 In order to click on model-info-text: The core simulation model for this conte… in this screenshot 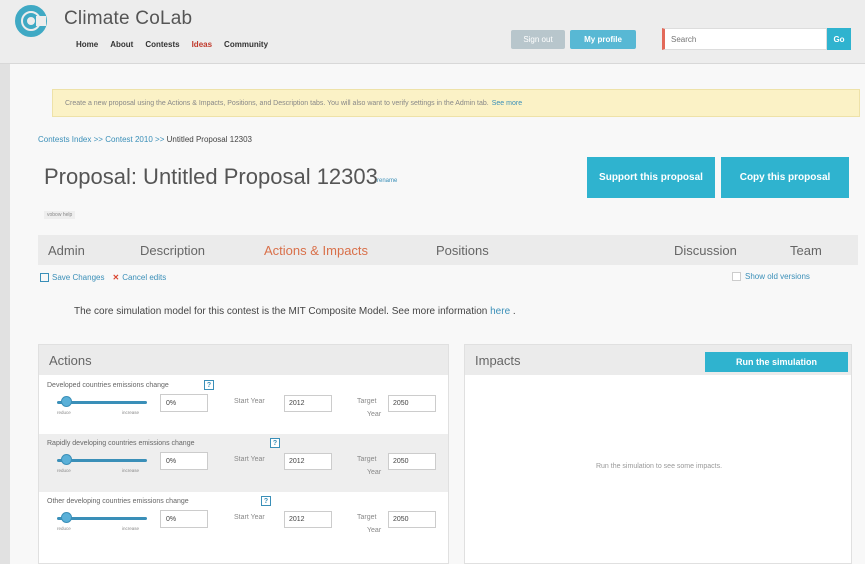, I will do `click(281, 311)`.